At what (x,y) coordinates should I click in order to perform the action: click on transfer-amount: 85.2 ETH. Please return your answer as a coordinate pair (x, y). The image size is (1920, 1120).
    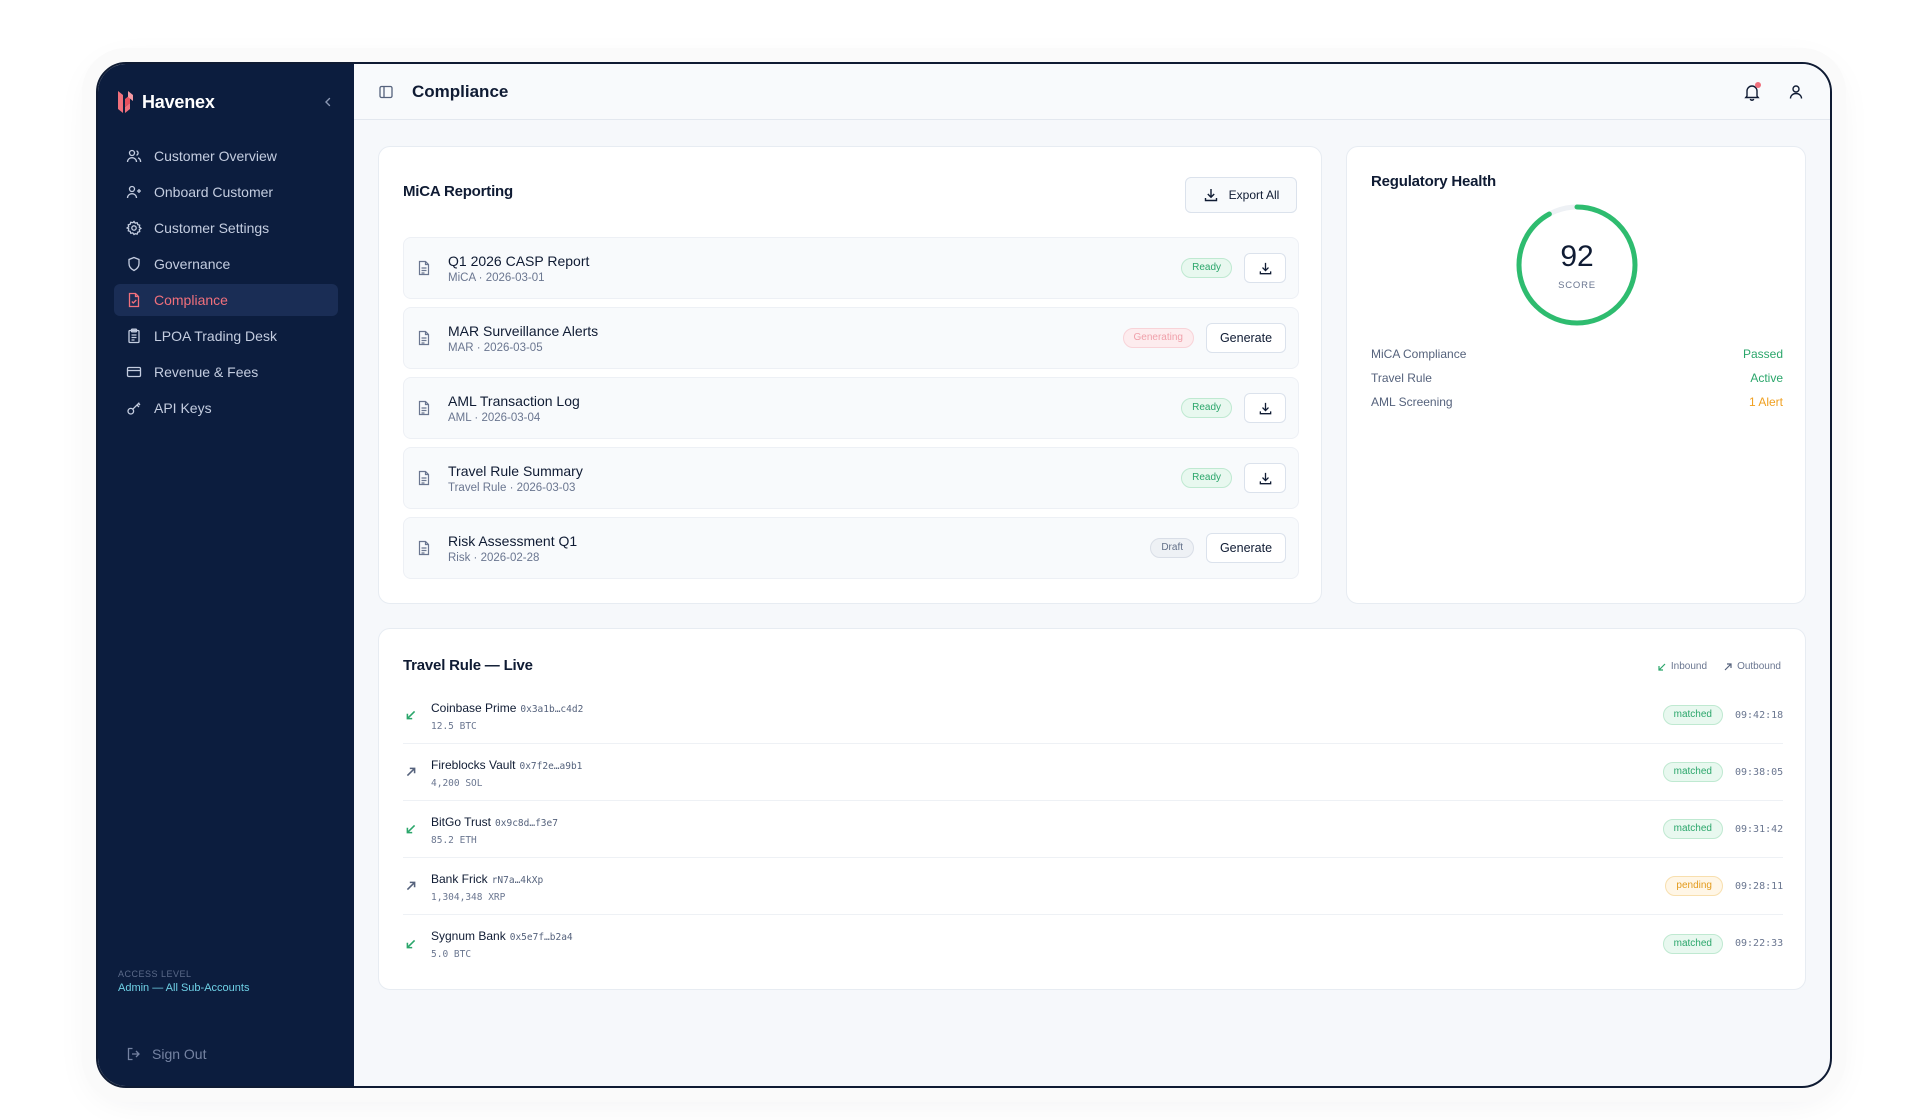
    Looking at the image, I should click on (454, 840).